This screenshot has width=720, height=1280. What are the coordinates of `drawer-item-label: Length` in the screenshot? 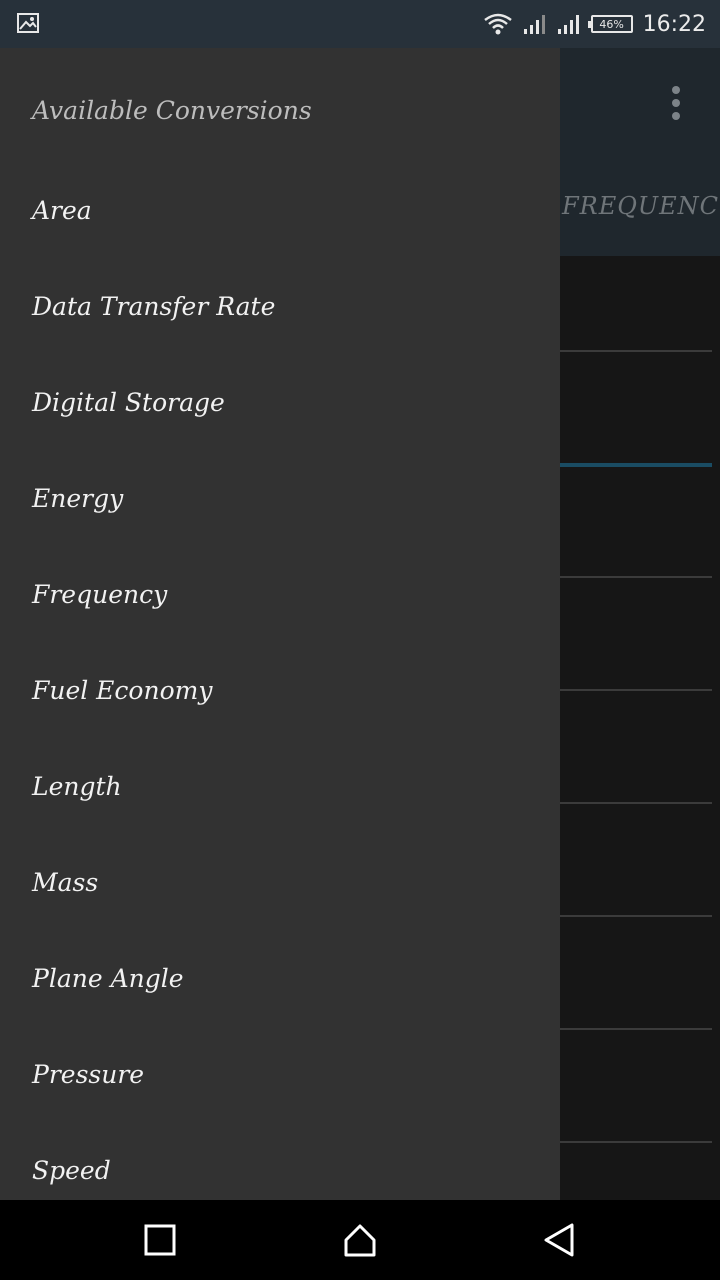 It's located at (77, 786).